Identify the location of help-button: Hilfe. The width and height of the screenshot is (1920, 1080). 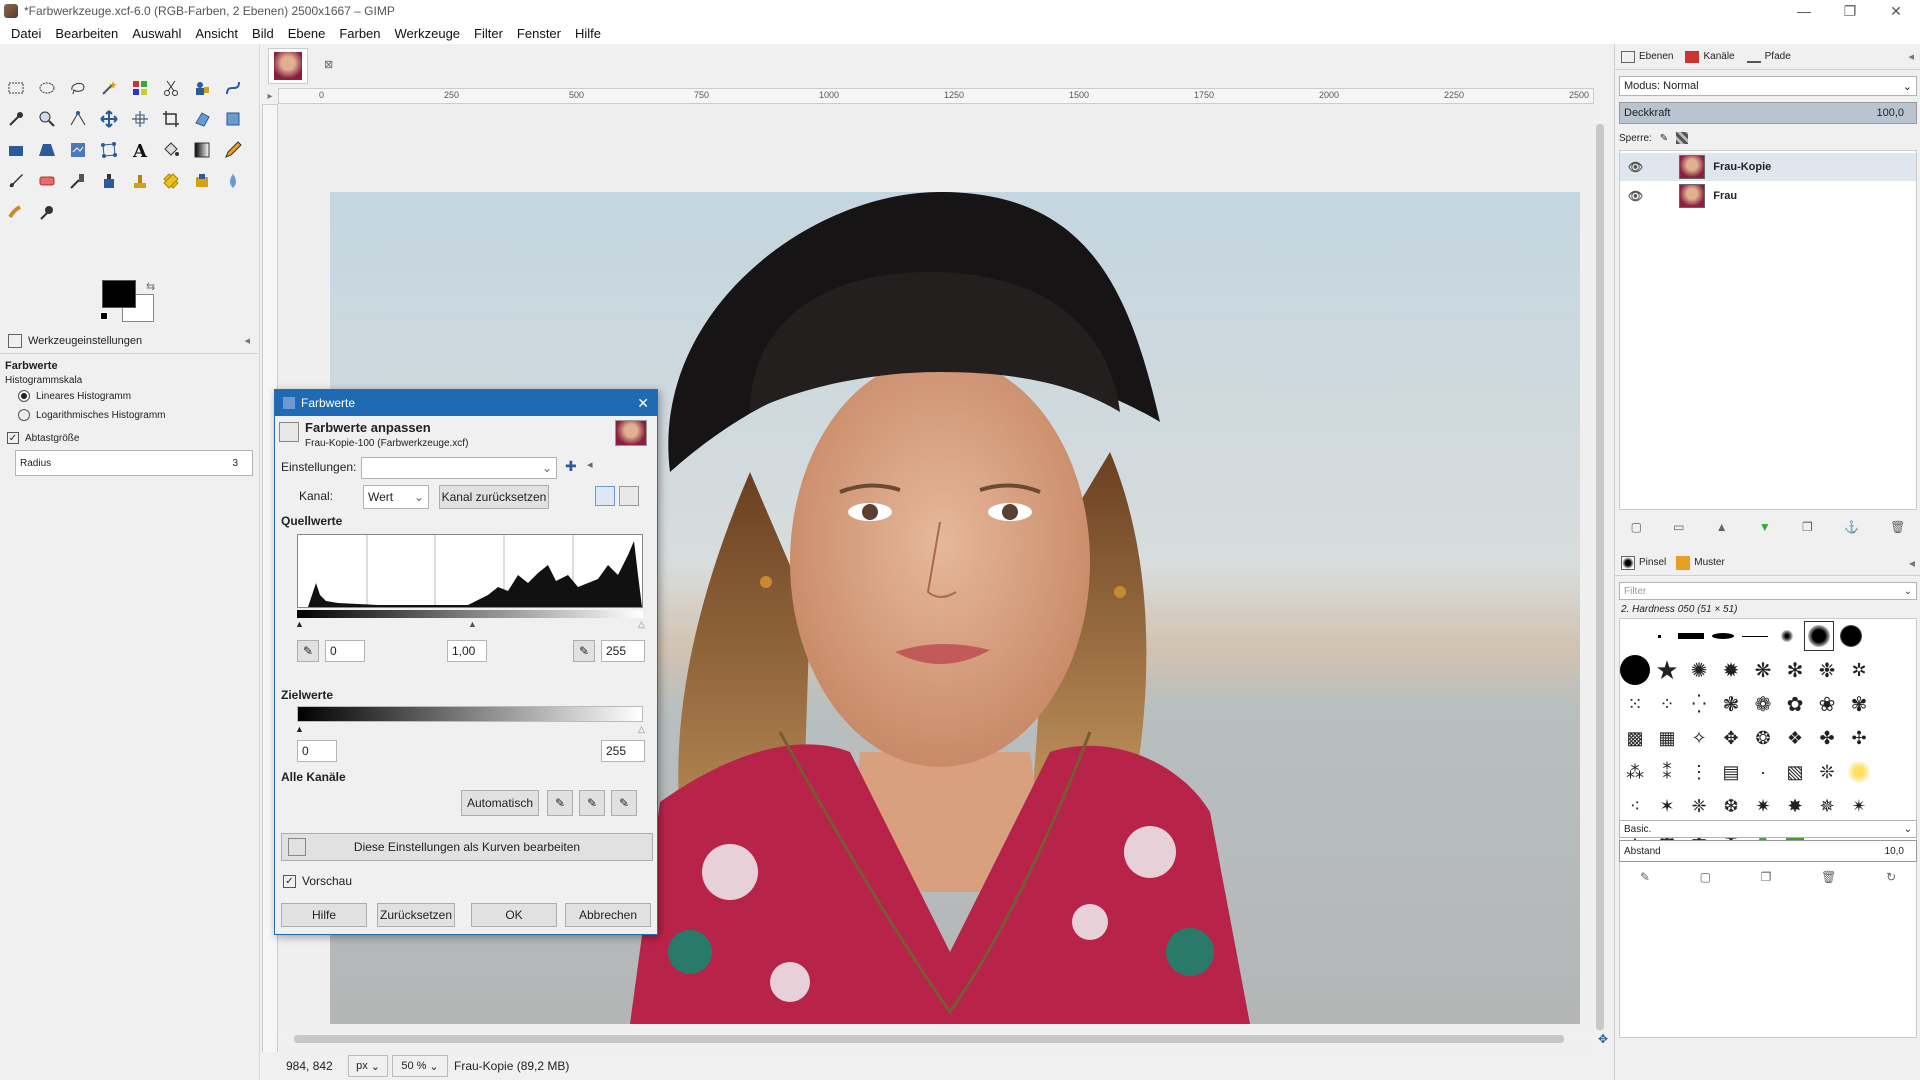
(324, 915).